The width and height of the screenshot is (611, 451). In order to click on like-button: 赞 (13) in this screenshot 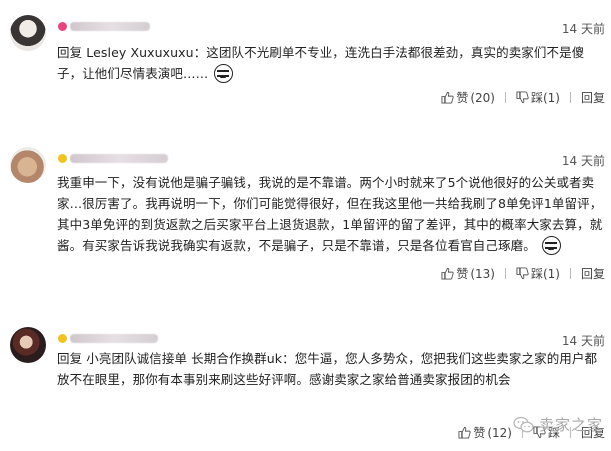, I will do `click(468, 273)`.